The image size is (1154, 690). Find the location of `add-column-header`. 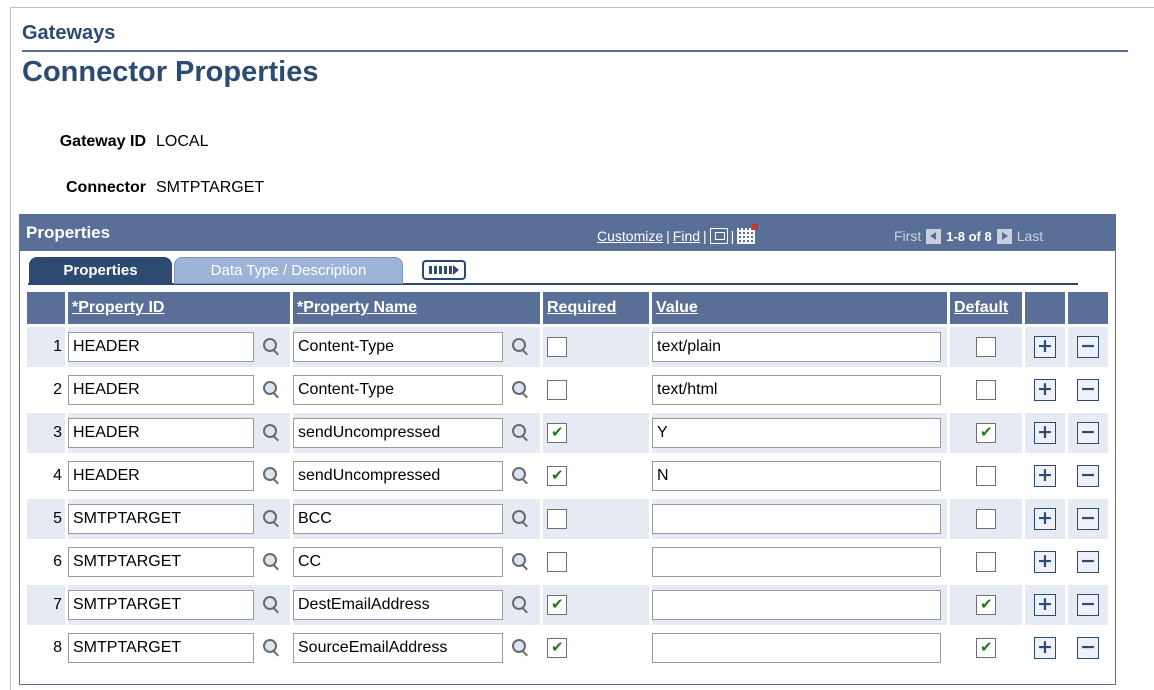

add-column-header is located at coordinates (1045, 308).